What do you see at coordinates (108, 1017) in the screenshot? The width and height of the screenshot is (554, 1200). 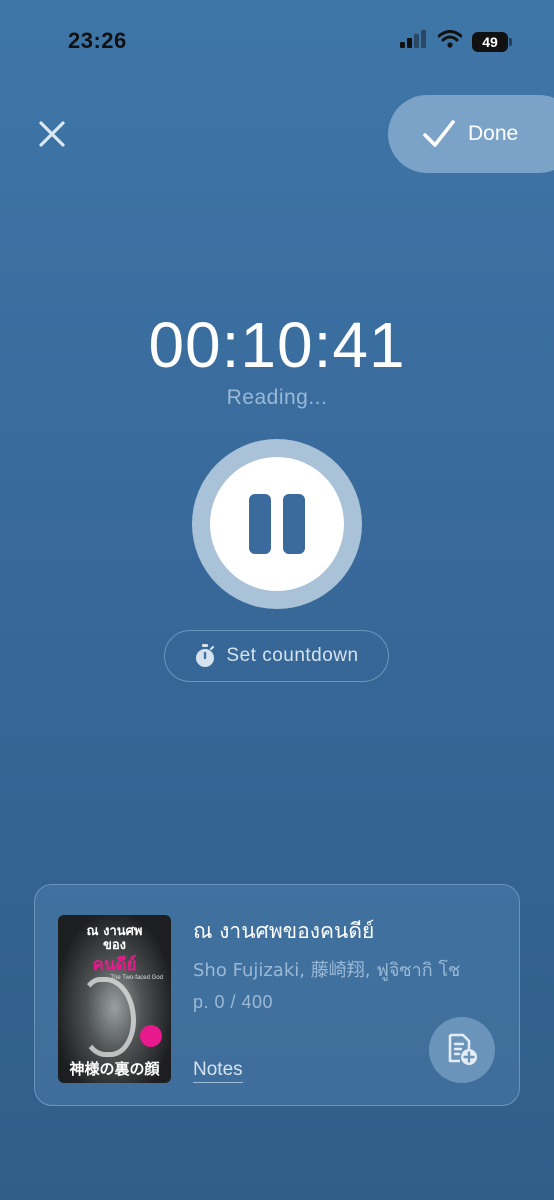 I see `cover-smoke-graphic` at bounding box center [108, 1017].